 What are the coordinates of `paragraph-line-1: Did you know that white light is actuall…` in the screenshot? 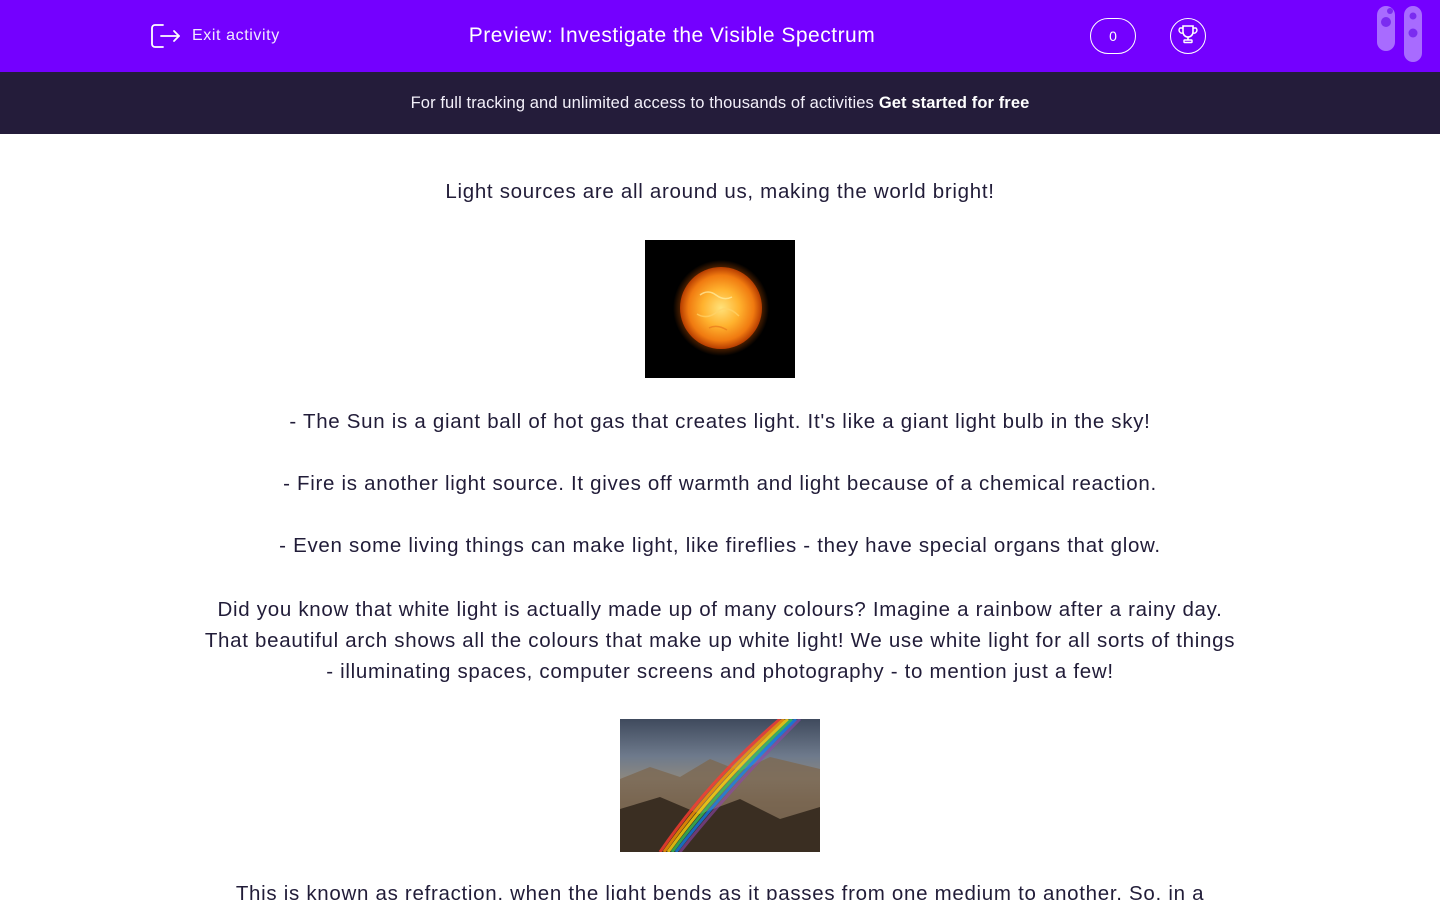 It's located at (720, 609).